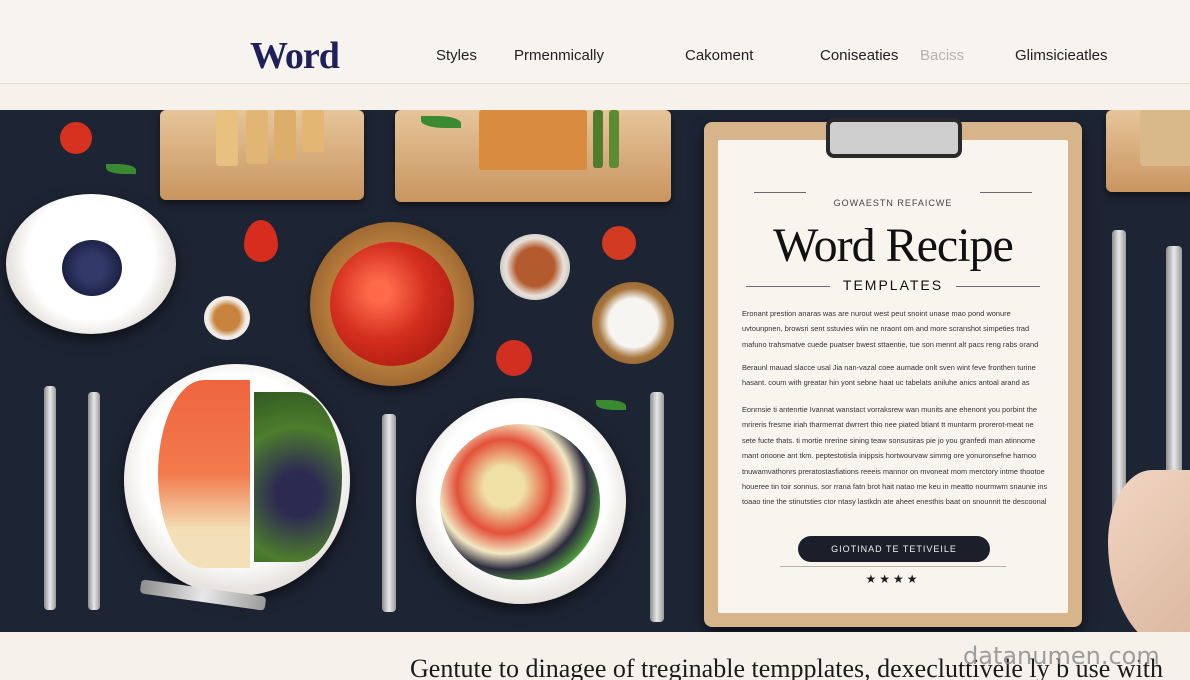  Describe the element at coordinates (1119, 378) in the screenshot. I see `knife-right` at that location.